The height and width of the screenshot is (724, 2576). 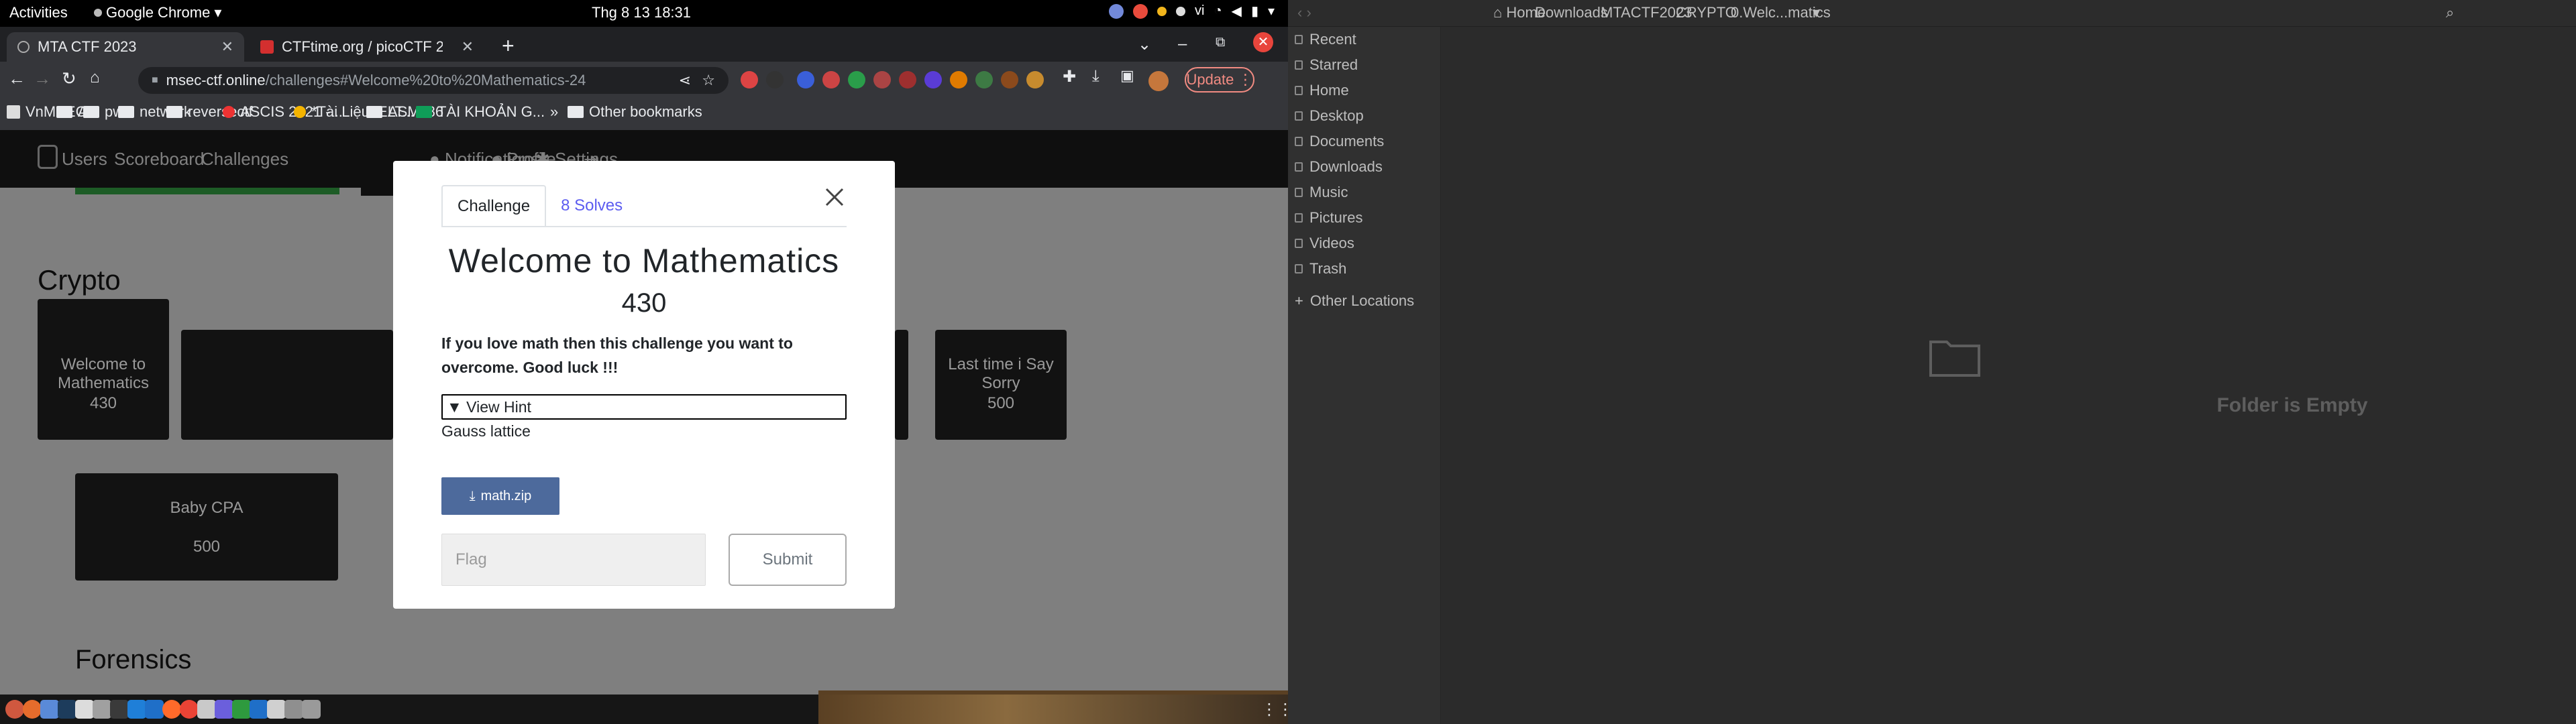 I want to click on tab-search-icon: ⌄, so click(x=1144, y=44).